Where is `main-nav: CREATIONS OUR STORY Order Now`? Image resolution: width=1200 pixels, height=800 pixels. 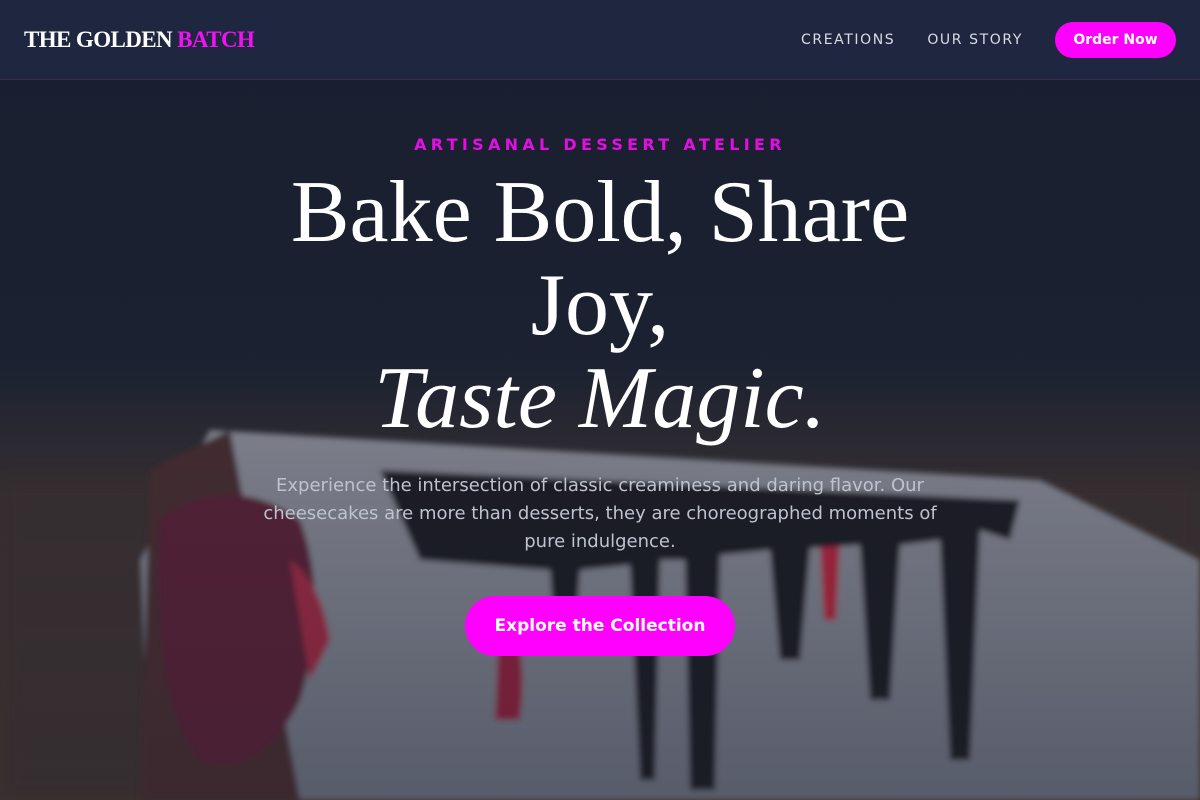 main-nav: CREATIONS OUR STORY Order Now is located at coordinates (988, 39).